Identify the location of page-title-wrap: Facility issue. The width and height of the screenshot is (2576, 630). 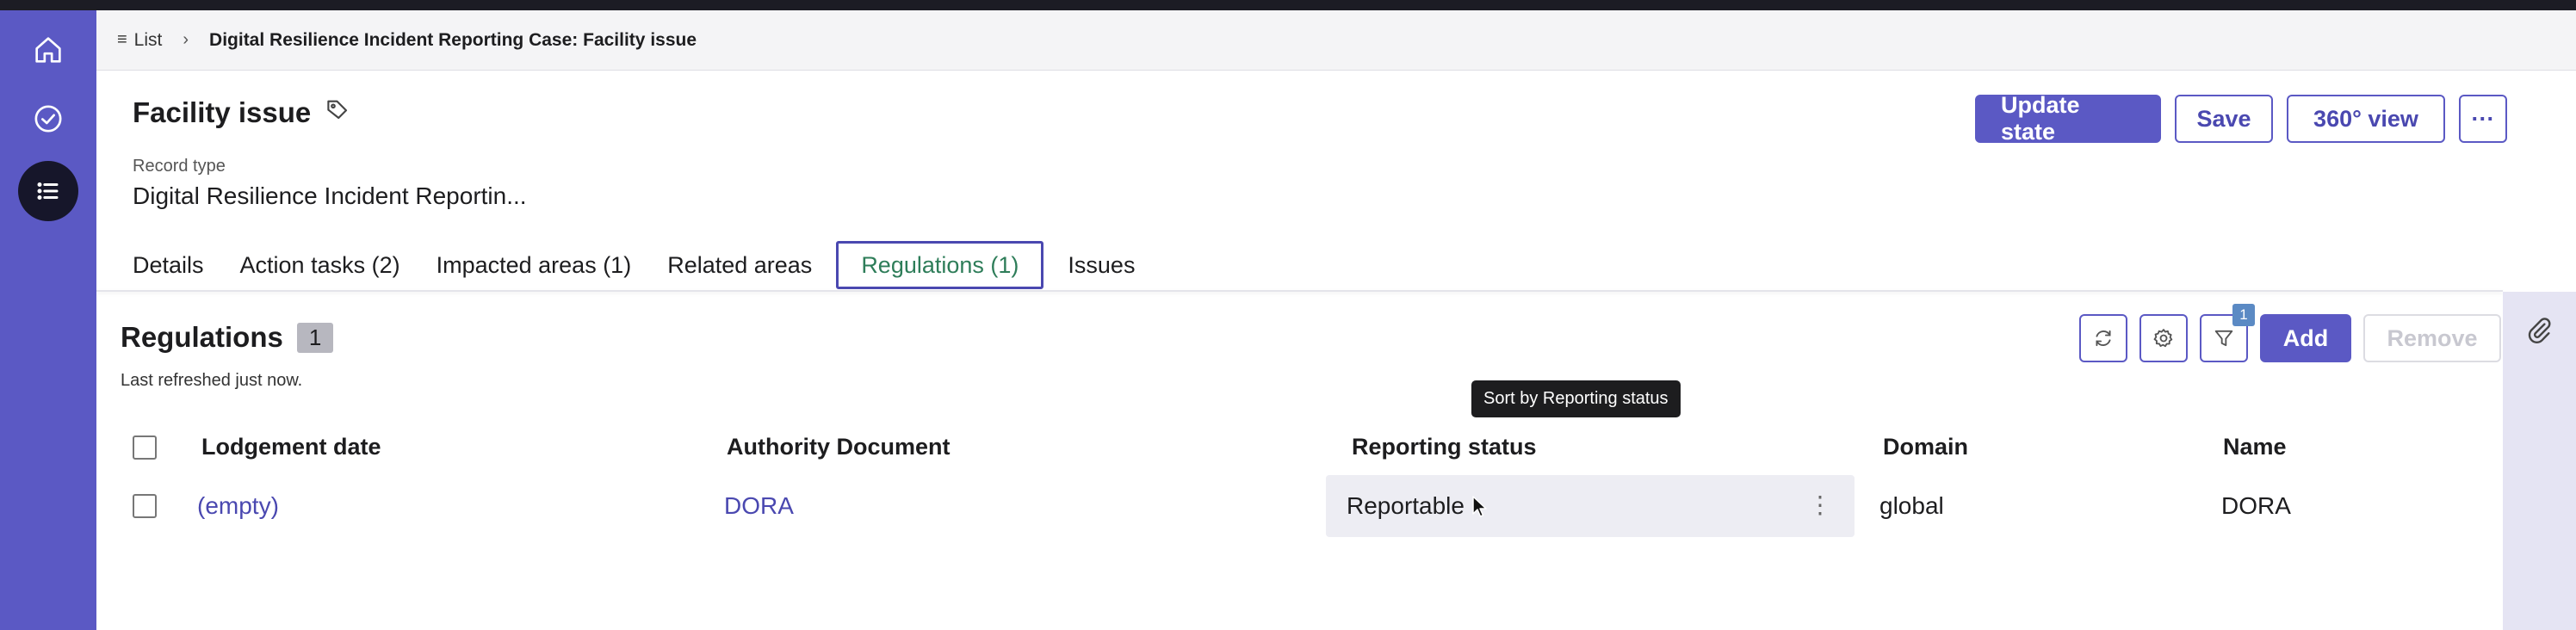
(241, 112).